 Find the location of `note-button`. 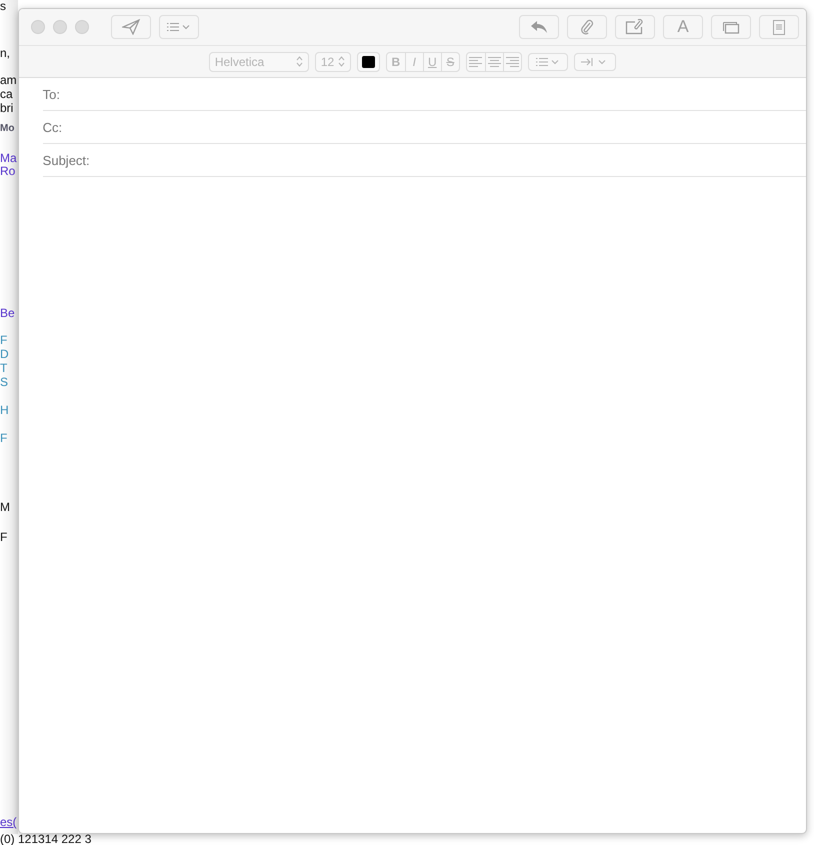

note-button is located at coordinates (779, 27).